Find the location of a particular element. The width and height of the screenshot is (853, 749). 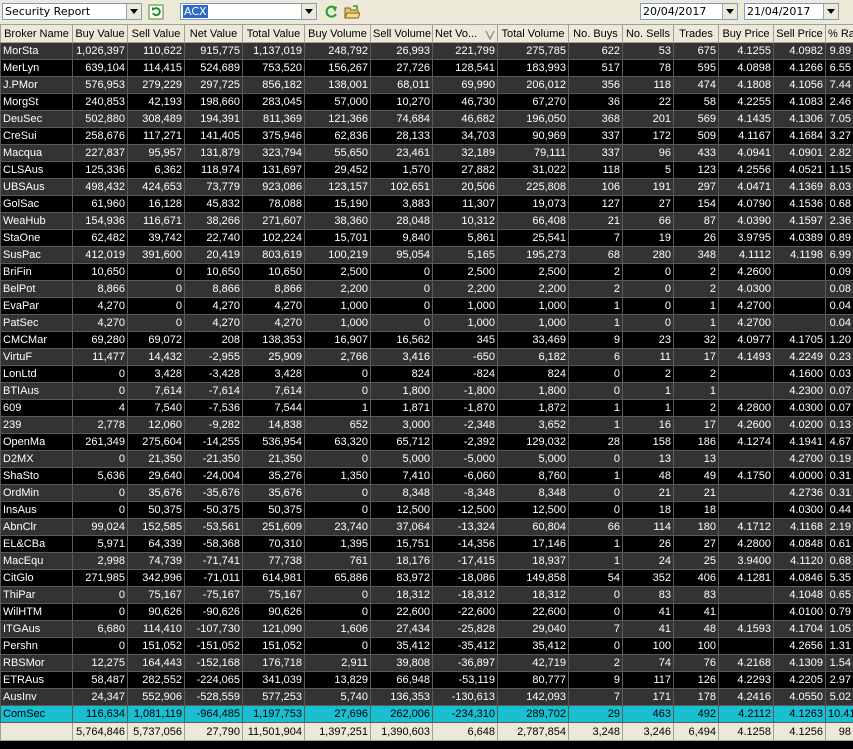

table-cell: 258,676 is located at coordinates (100, 136).